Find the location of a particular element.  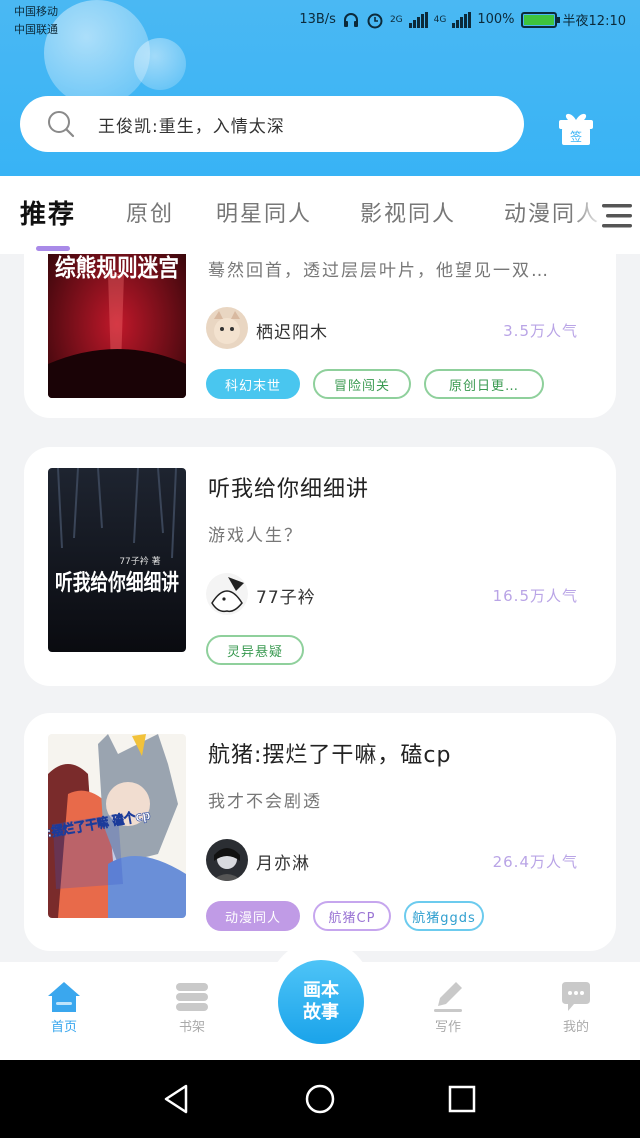

cover-author: 77子衿 著 is located at coordinates (139, 561).